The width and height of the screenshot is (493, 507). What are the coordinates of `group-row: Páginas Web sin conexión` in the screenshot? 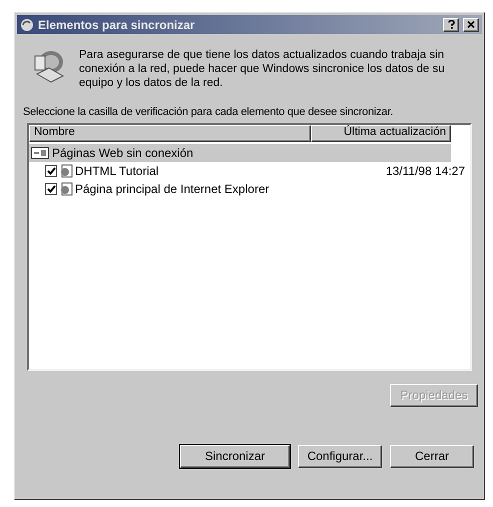 It's located at (240, 153).